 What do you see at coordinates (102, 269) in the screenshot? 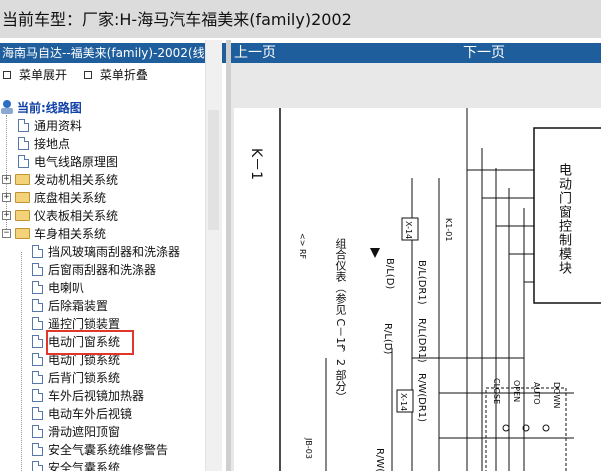
I see `tree-item-label: 后窗雨刮器和洗涤器` at bounding box center [102, 269].